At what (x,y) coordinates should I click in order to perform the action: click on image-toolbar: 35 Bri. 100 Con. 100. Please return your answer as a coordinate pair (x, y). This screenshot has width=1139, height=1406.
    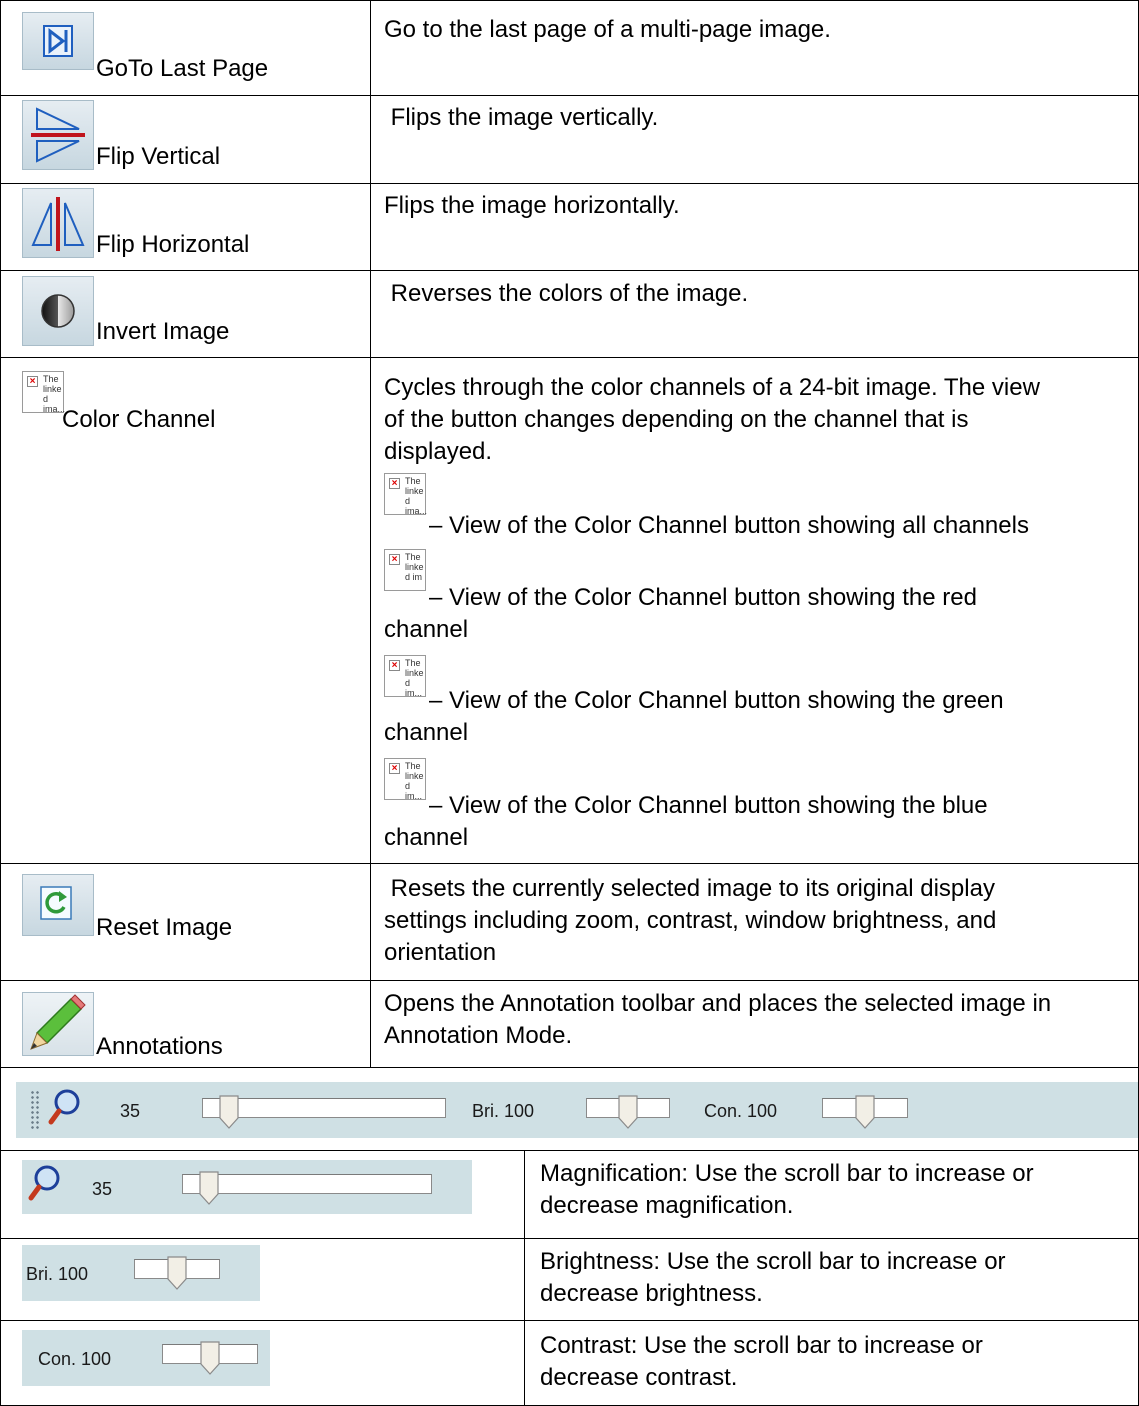
    Looking at the image, I should click on (577, 1110).